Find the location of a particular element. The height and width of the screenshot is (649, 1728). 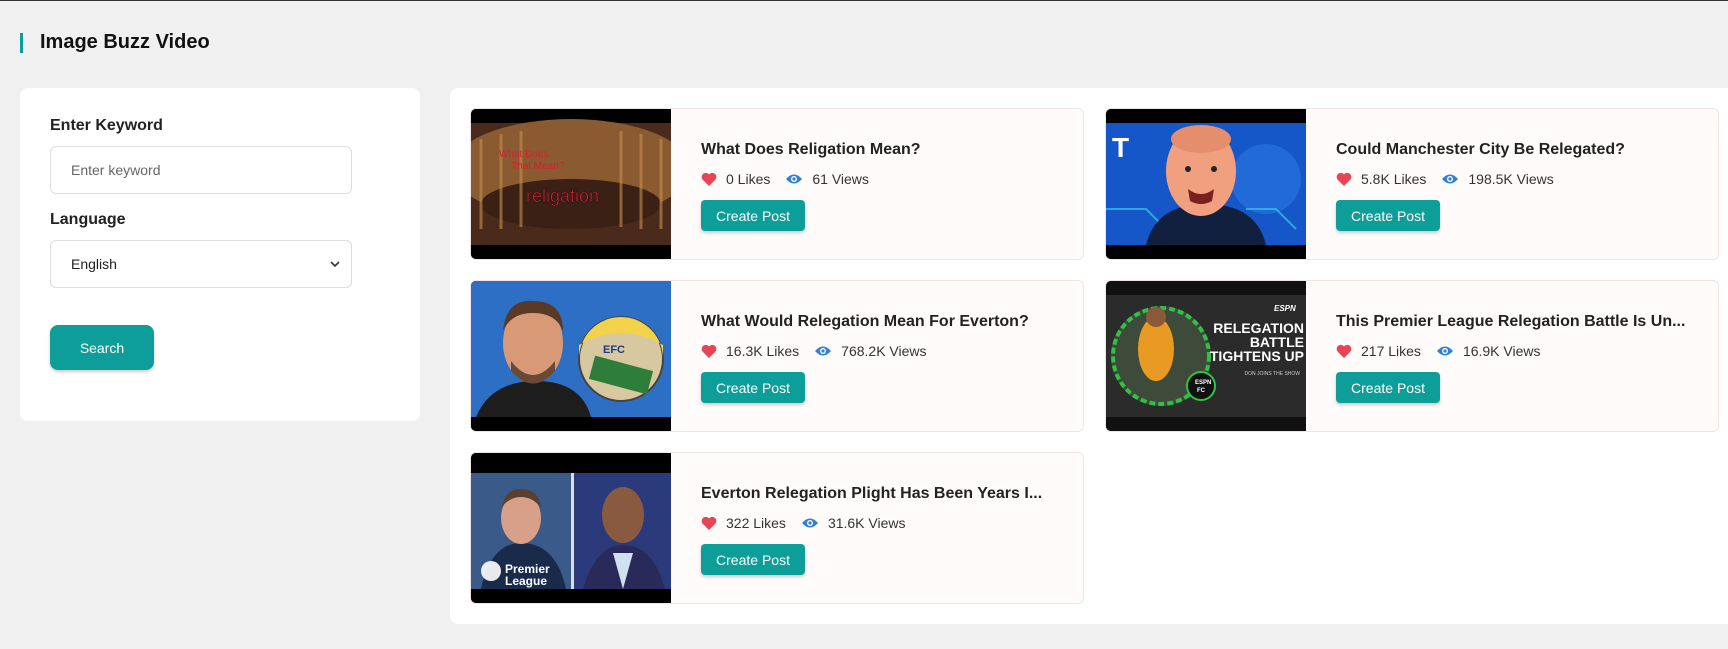

chevron-down-icon is located at coordinates (335, 264).